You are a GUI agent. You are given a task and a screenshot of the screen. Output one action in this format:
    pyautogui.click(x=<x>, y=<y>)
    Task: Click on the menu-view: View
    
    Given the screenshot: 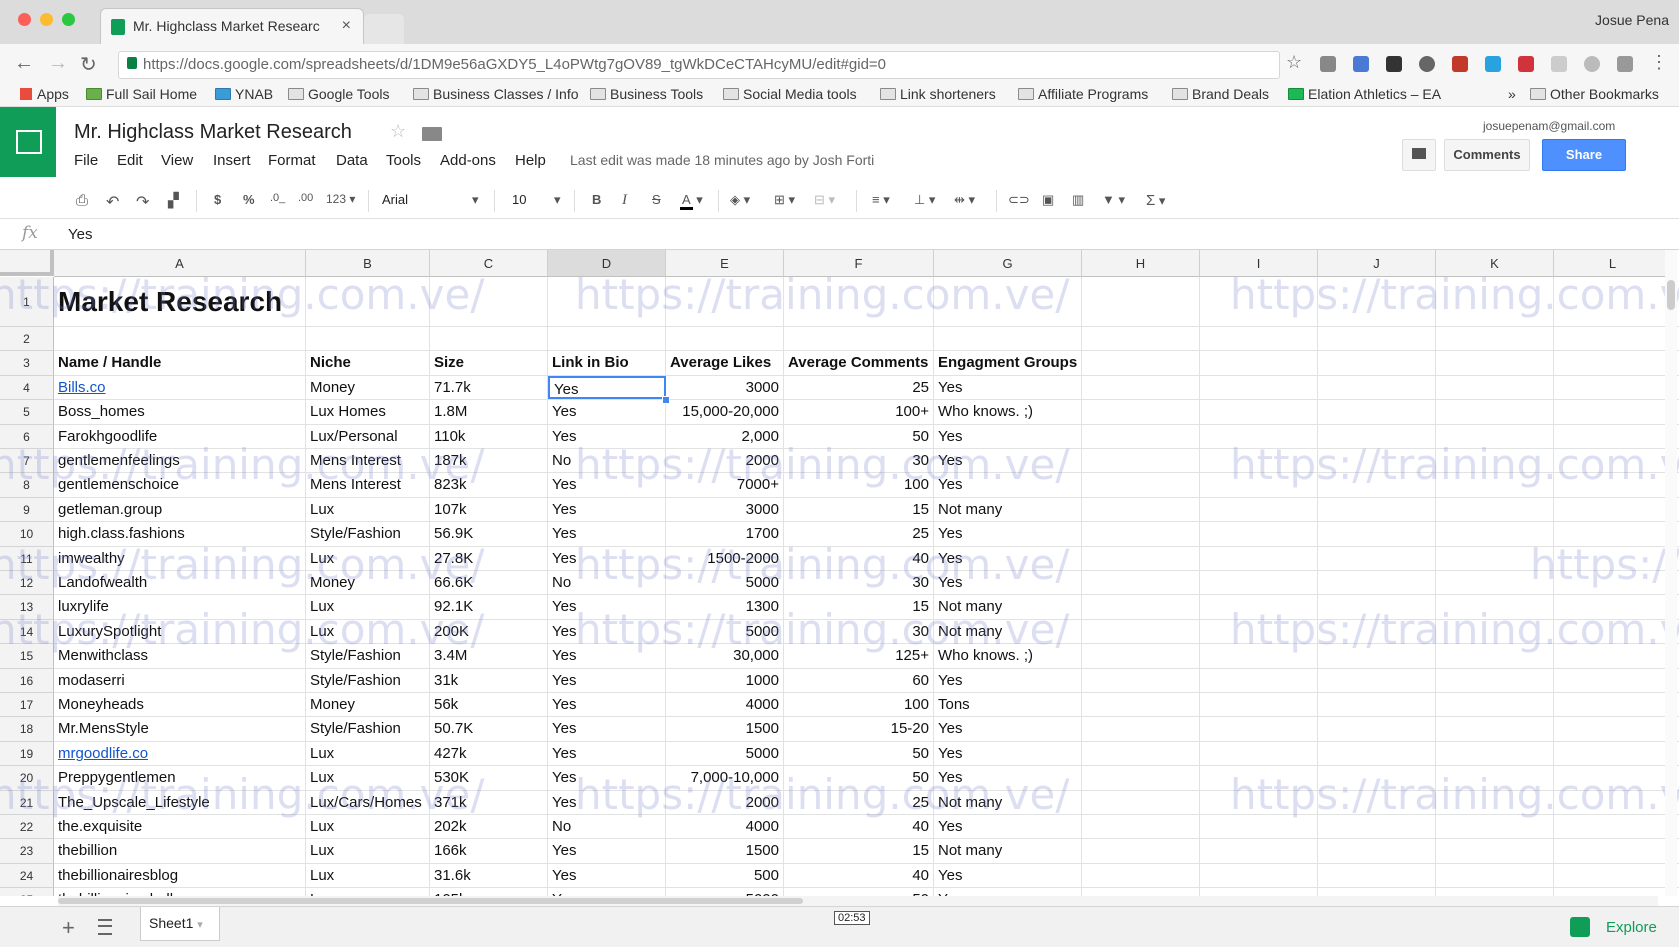 What is the action you would take?
    pyautogui.click(x=177, y=160)
    